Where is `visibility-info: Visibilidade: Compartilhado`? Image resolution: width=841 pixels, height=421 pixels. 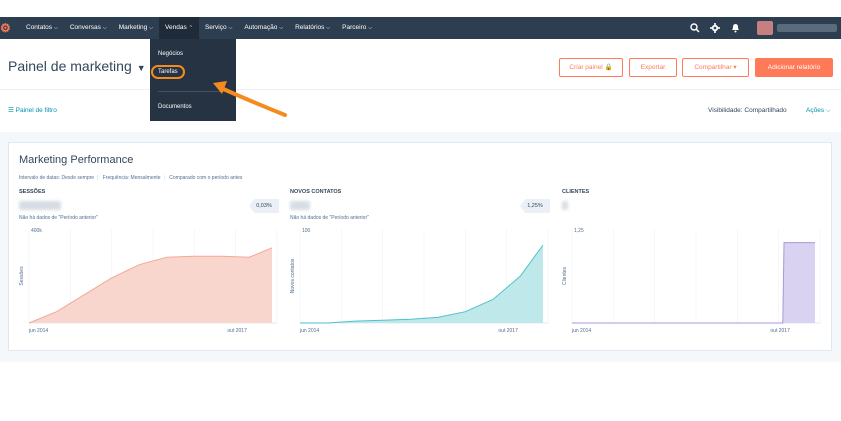
visibility-info: Visibilidade: Compartilhado is located at coordinates (747, 110).